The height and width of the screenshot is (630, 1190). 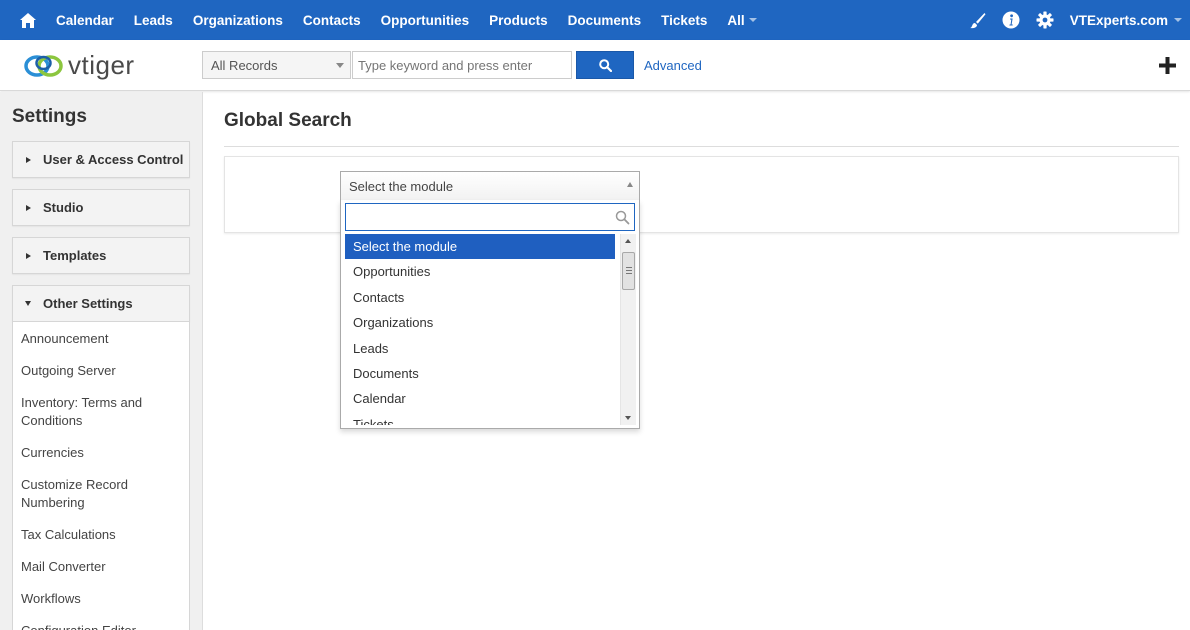 What do you see at coordinates (490, 186) in the screenshot?
I see `module-select: Select the module` at bounding box center [490, 186].